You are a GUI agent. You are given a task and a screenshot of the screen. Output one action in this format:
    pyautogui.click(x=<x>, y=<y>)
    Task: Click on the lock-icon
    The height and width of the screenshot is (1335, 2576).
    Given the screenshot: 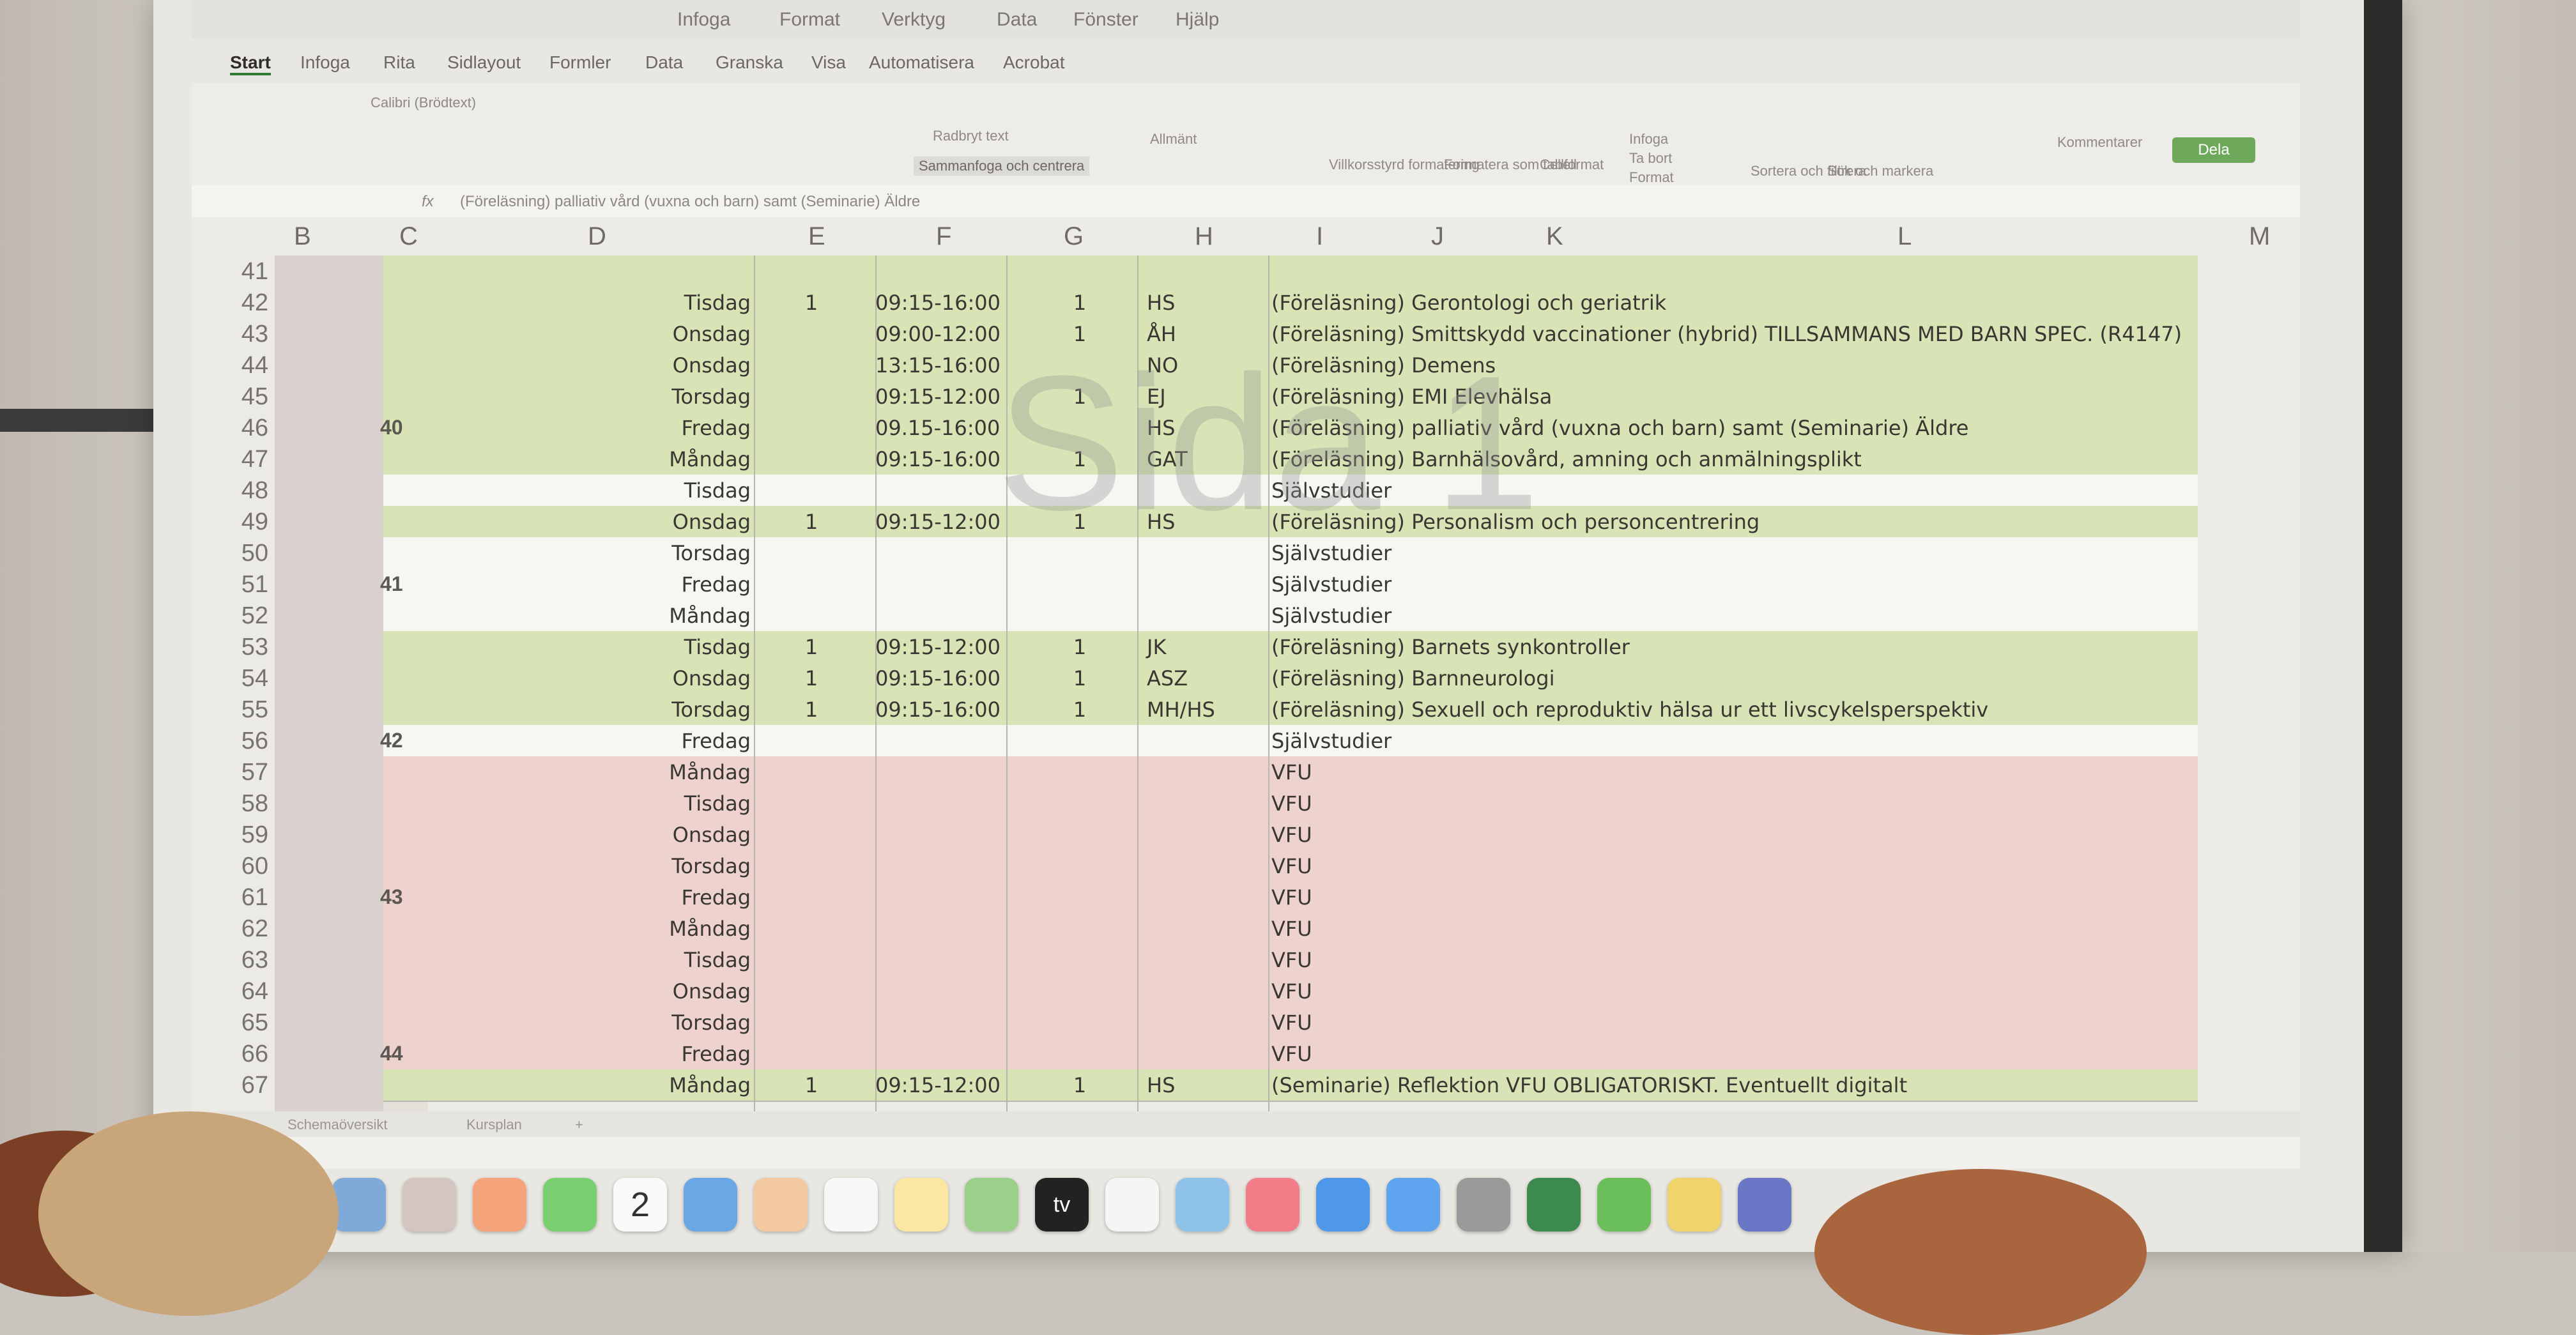 What is the action you would take?
    pyautogui.click(x=1624, y=1205)
    